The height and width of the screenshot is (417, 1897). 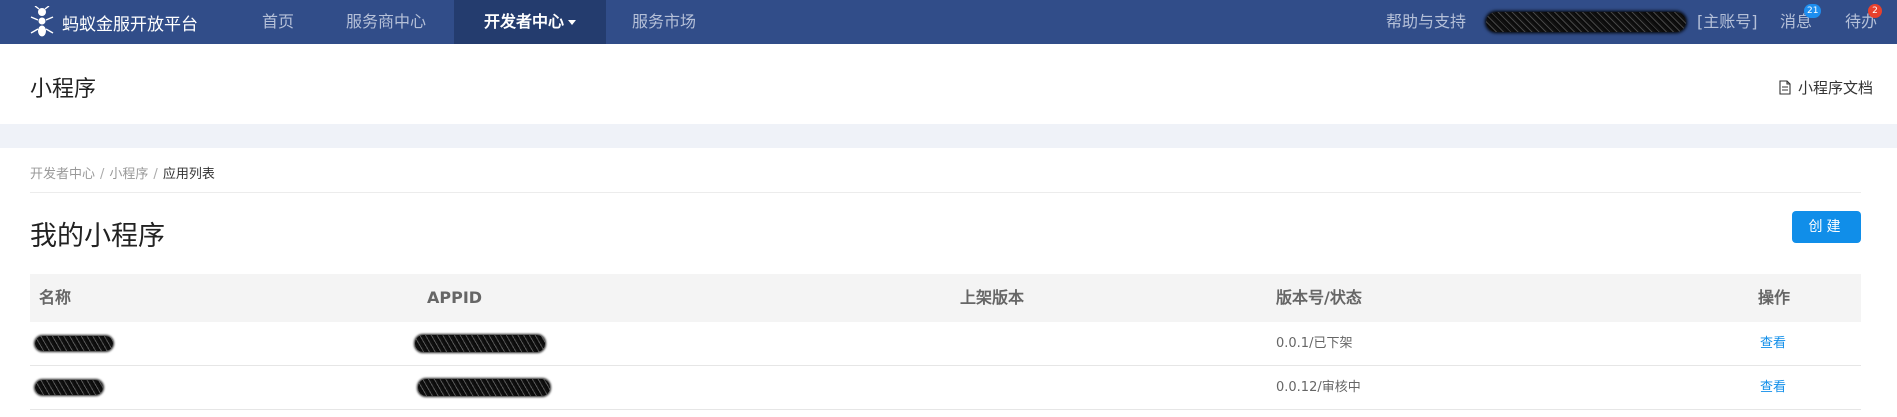 I want to click on column-header-name: 名称, so click(x=55, y=297).